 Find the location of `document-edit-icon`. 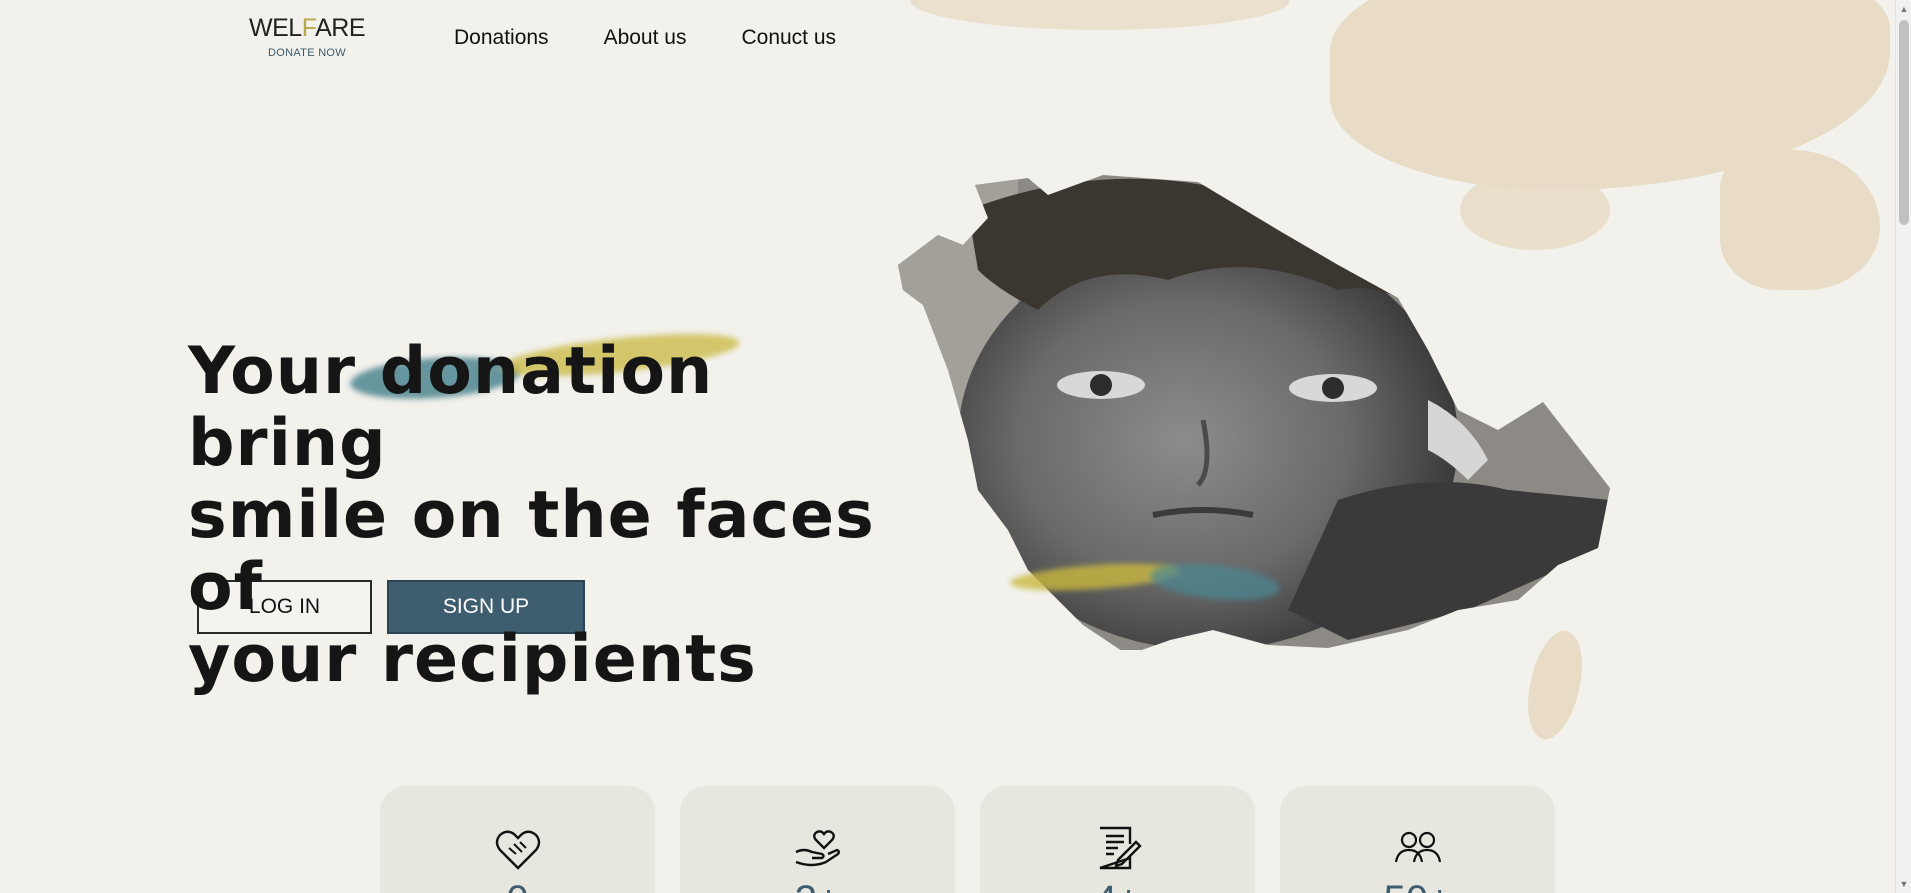

document-edit-icon is located at coordinates (1120, 848).